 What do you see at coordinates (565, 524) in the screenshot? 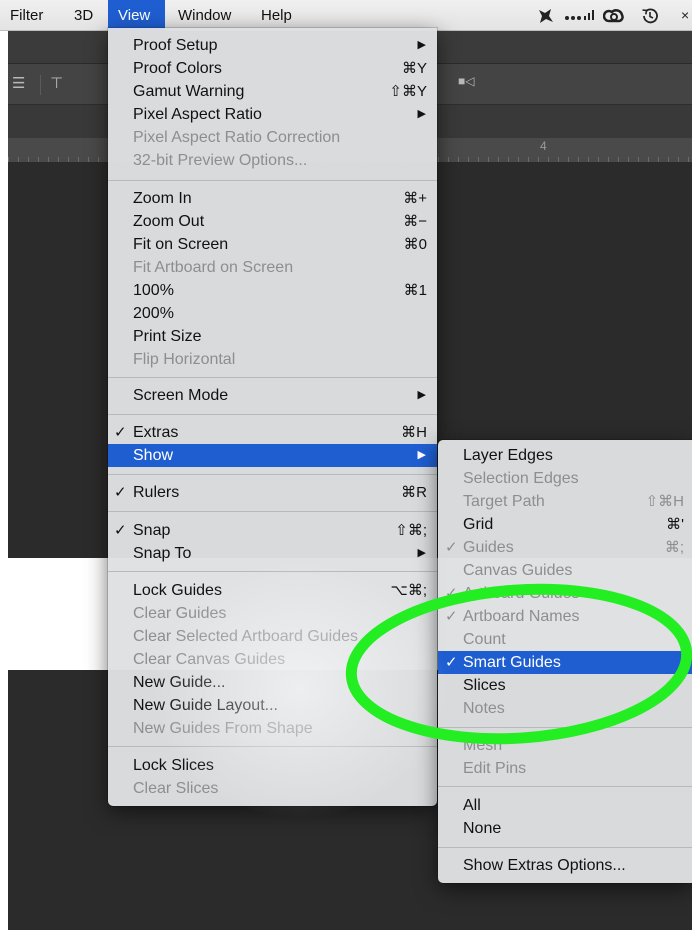
I see `menu-item-grid: Grid ⌘'` at bounding box center [565, 524].